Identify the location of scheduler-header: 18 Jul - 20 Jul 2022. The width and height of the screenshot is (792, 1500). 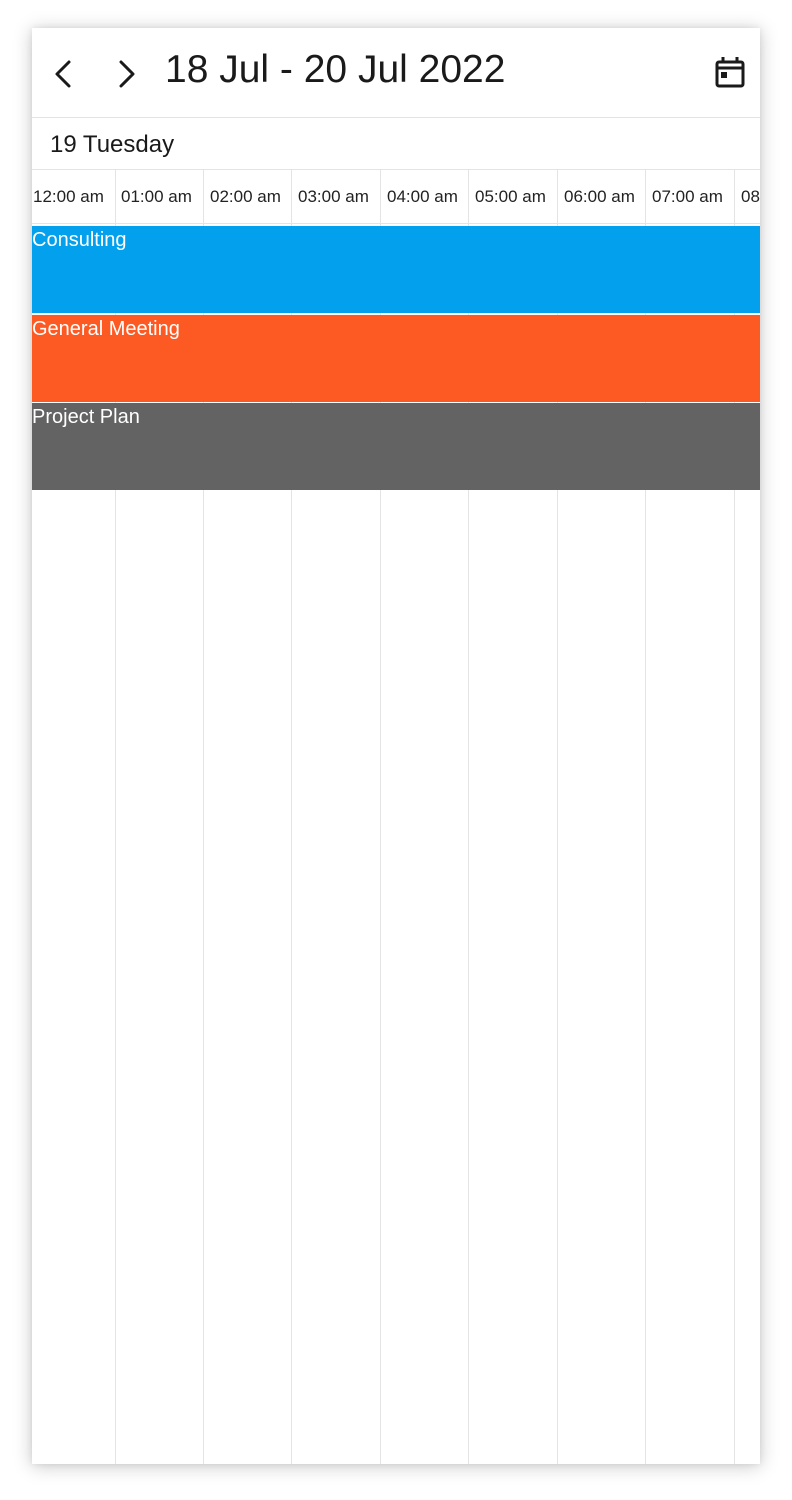
(396, 73).